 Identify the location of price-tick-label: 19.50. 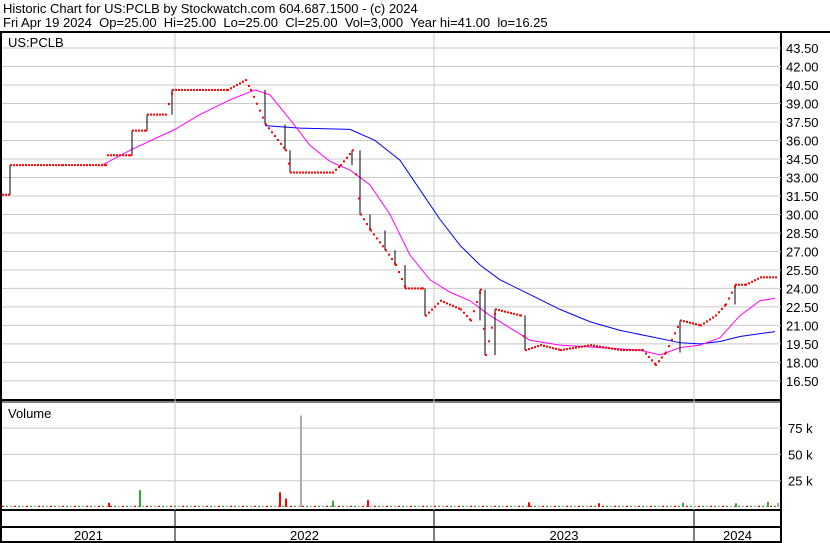
(802, 344).